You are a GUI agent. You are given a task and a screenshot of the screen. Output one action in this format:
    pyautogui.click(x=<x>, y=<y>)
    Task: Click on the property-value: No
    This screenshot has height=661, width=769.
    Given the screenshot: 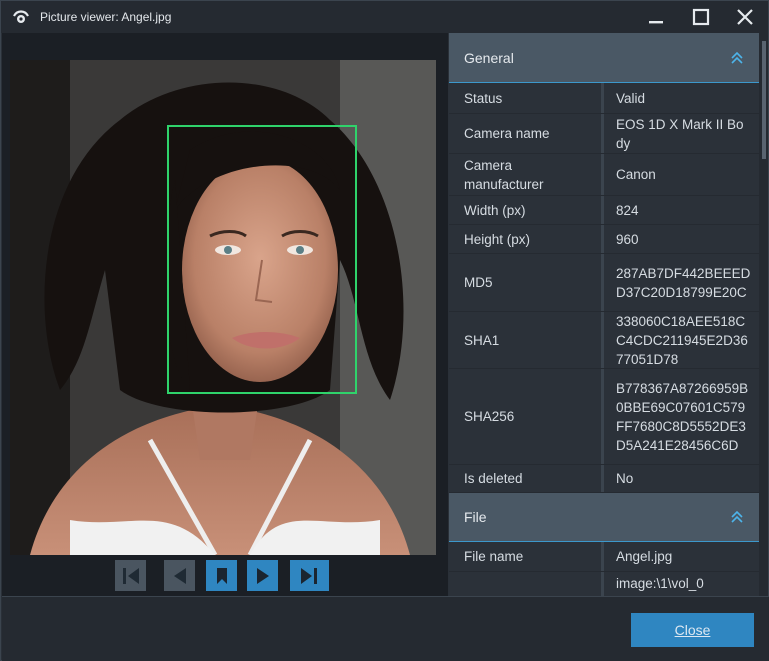 What is the action you would take?
    pyautogui.click(x=625, y=478)
    